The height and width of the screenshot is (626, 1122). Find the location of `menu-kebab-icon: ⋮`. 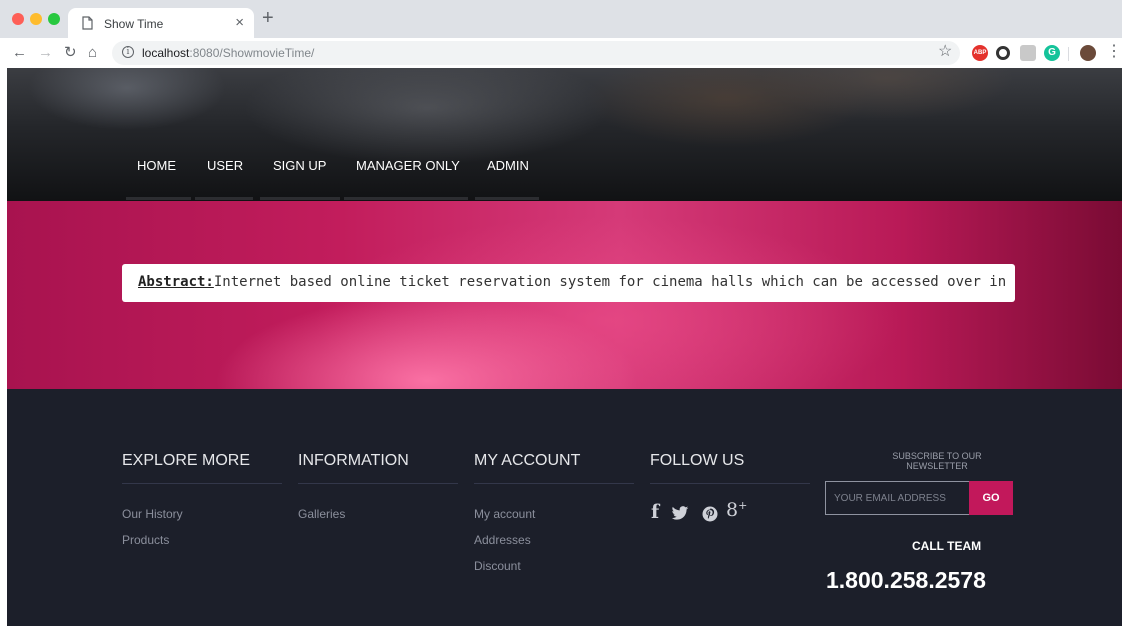

menu-kebab-icon: ⋮ is located at coordinates (1114, 52).